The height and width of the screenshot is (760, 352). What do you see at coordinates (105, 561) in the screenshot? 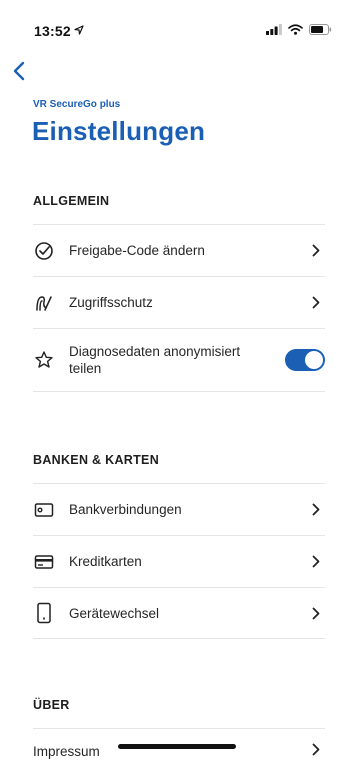
I see `settings-item-label: Kreditkarten` at bounding box center [105, 561].